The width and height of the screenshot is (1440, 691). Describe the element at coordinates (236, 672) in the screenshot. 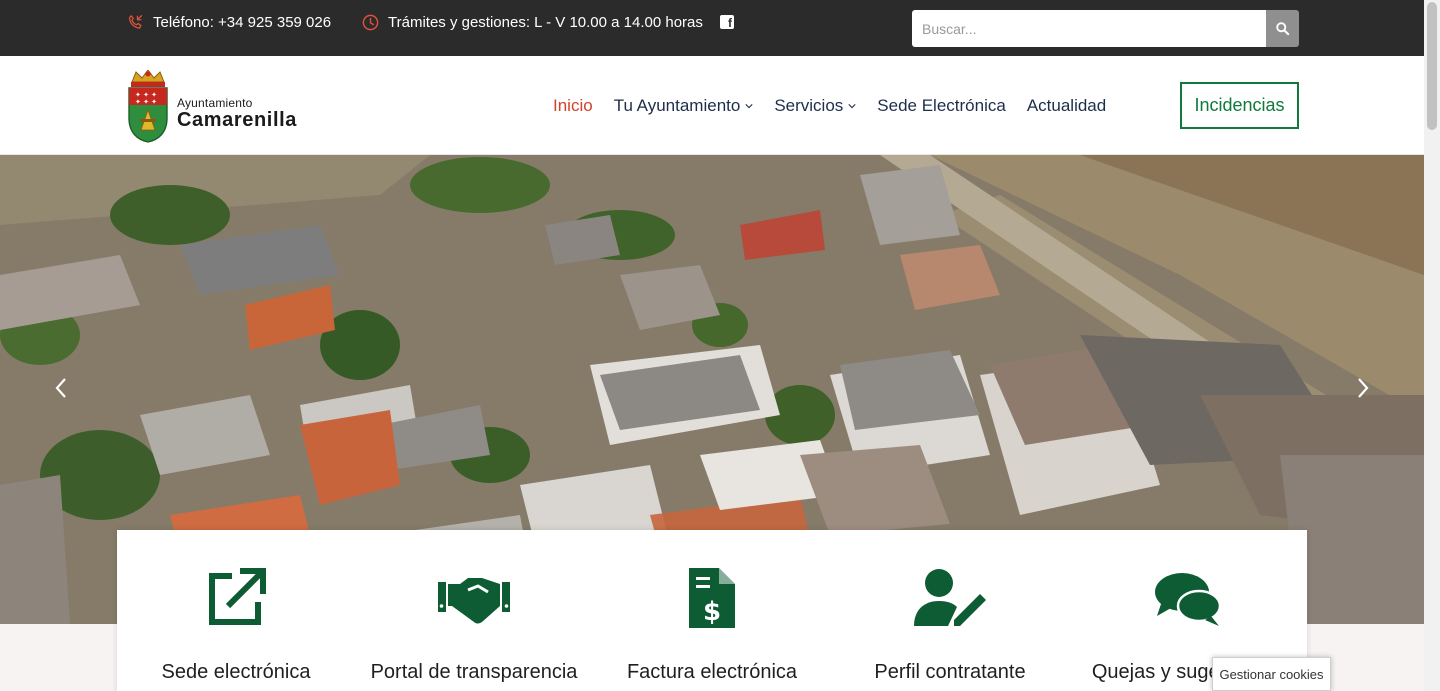

I see `card-label: Sede electrónica` at that location.